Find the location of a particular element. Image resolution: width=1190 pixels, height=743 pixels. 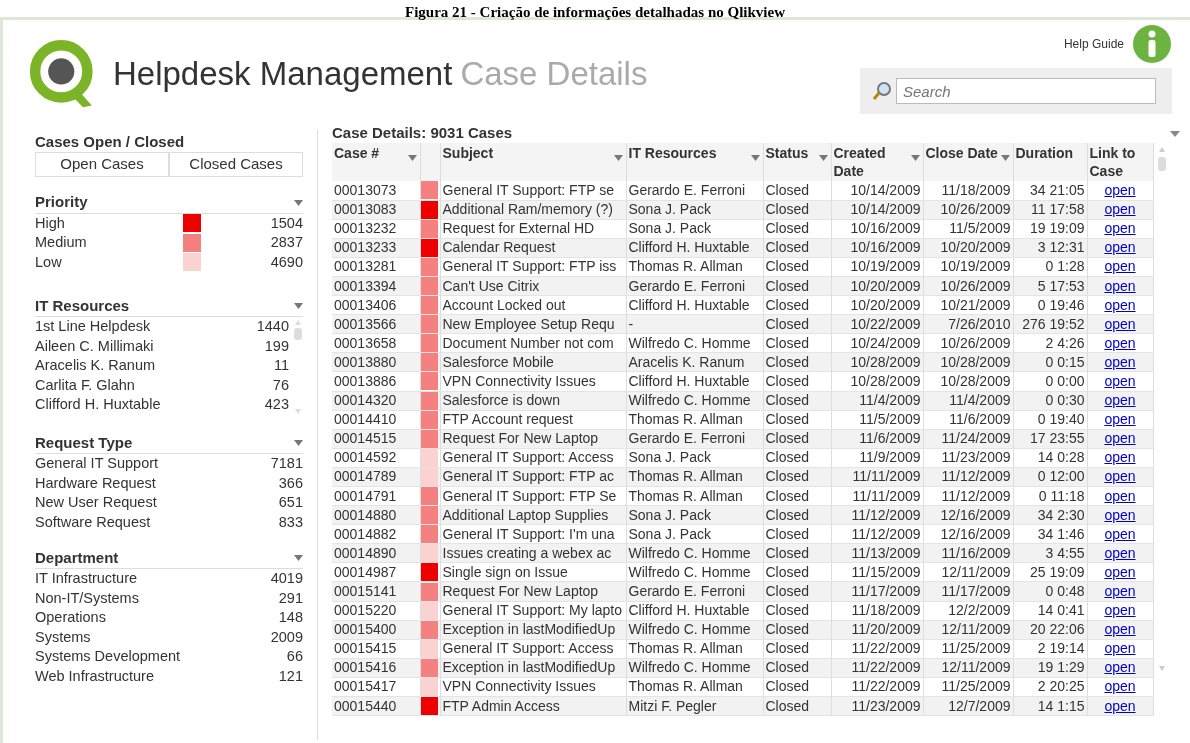

table-cell: 00014320 is located at coordinates (376, 401).